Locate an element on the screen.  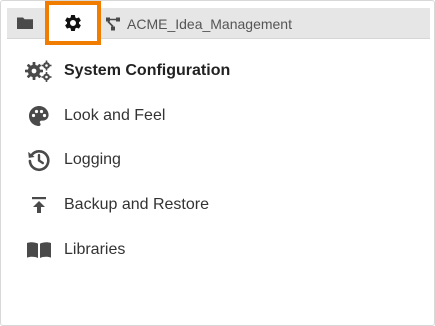
menu-item-logging: Logging is located at coordinates (218, 160).